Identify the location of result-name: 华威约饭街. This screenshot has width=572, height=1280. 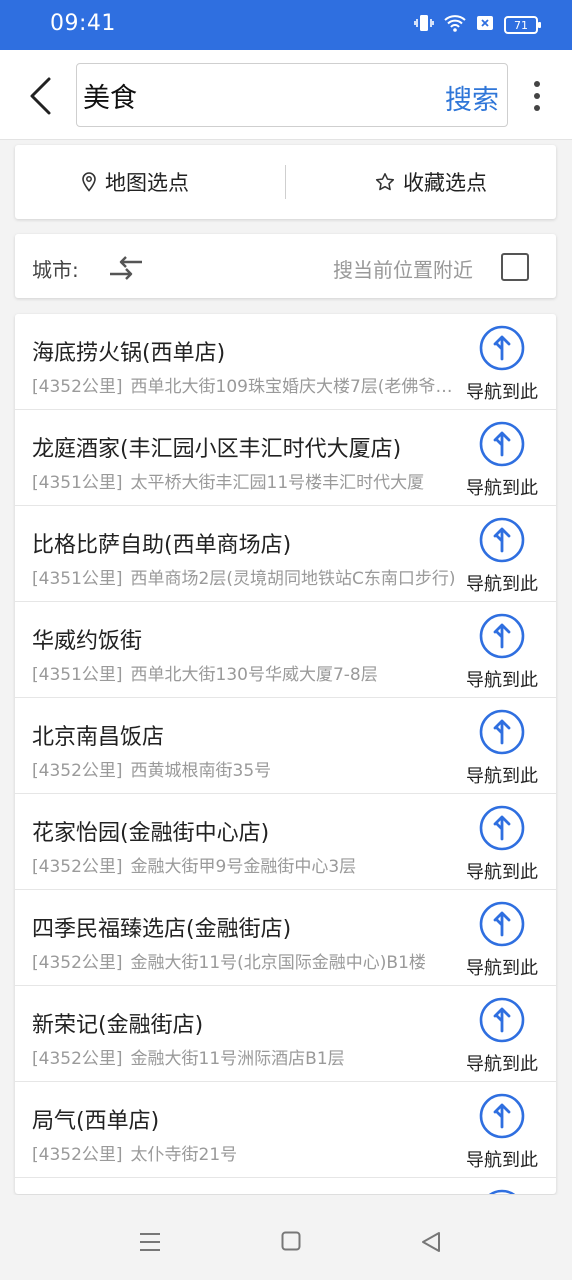
(87, 641).